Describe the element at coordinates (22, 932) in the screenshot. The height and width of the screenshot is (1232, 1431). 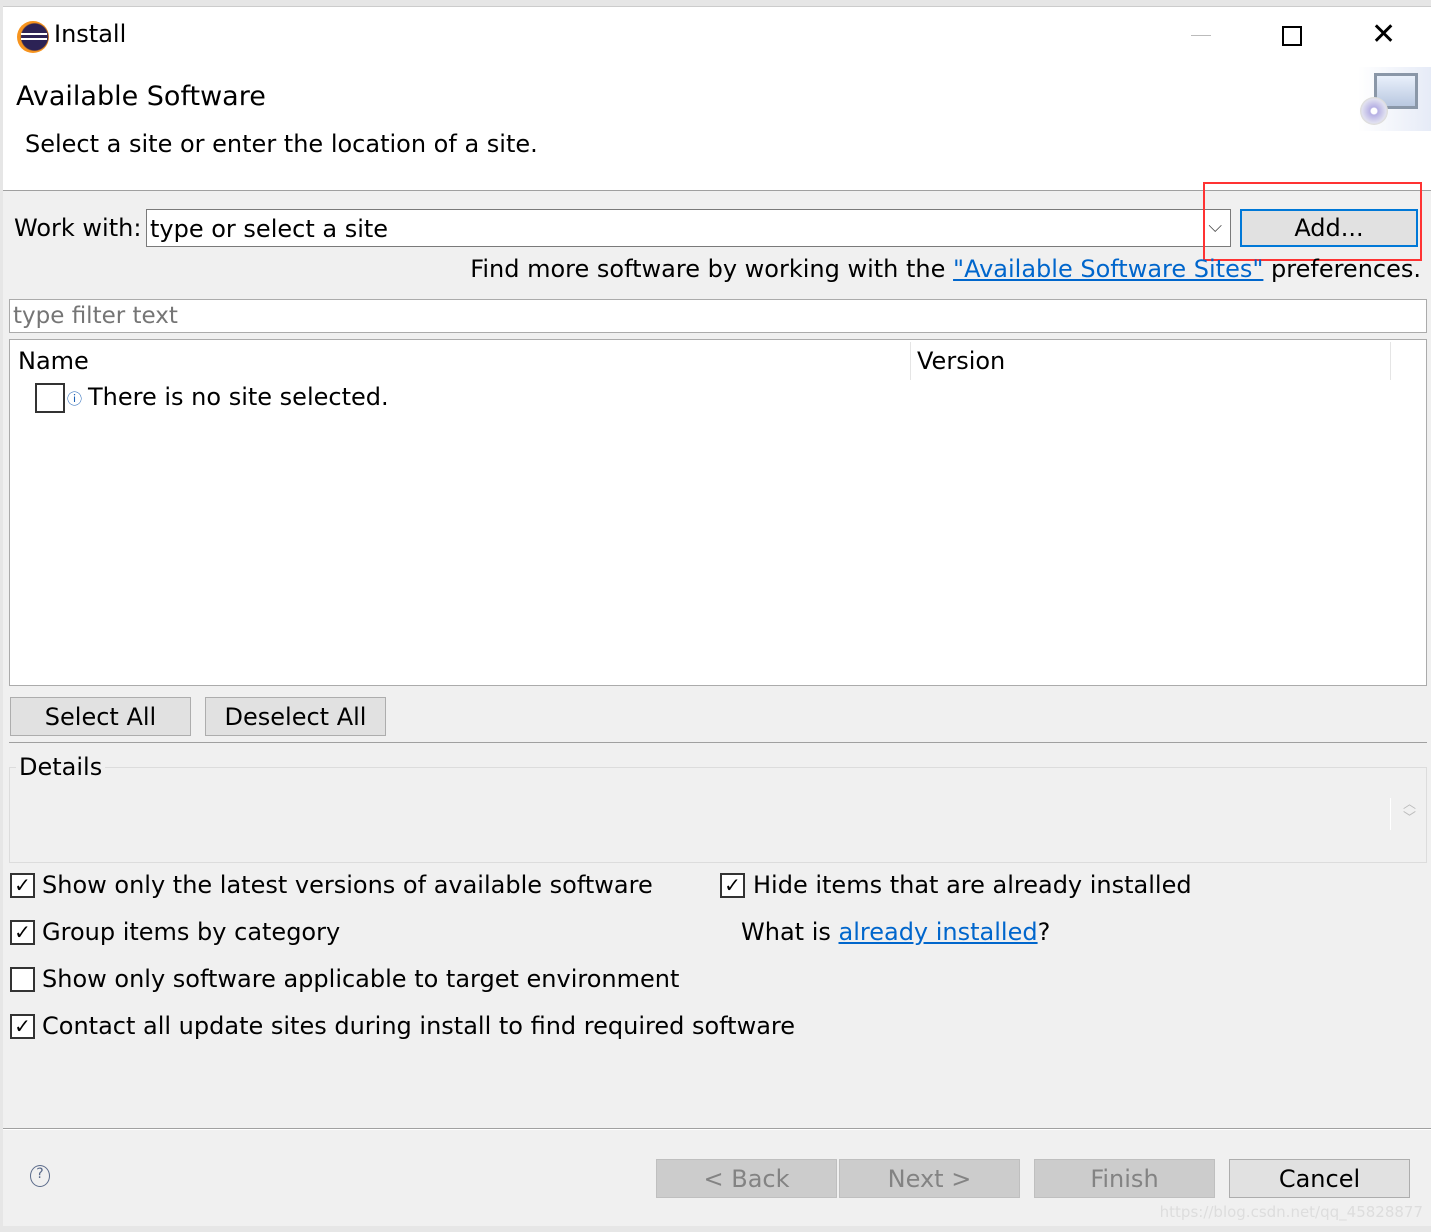
I see `option-group-checkbox: ✓` at that location.